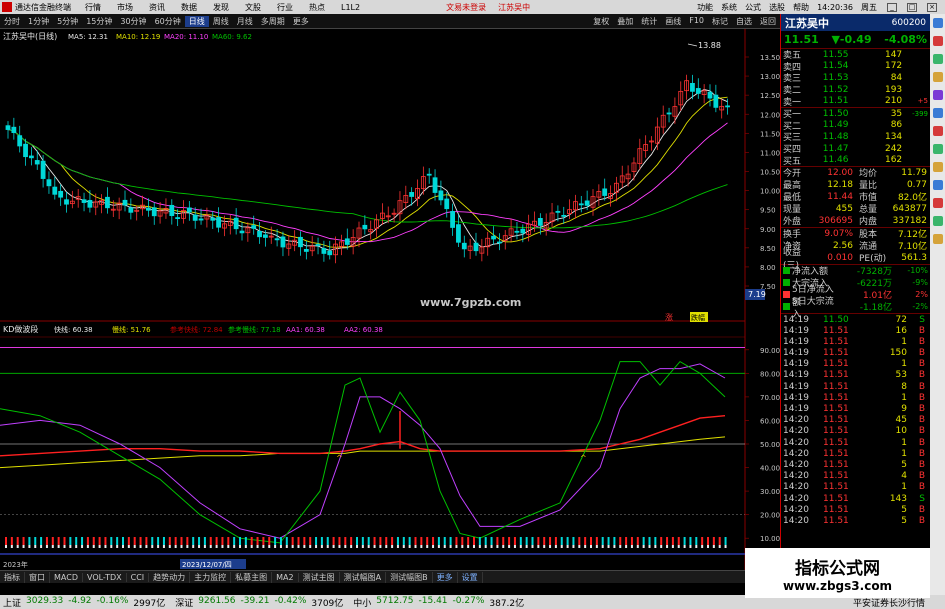 This screenshot has height=609, width=945. I want to click on tick-row: 14:20 11.51 5 B, so click(855, 520).